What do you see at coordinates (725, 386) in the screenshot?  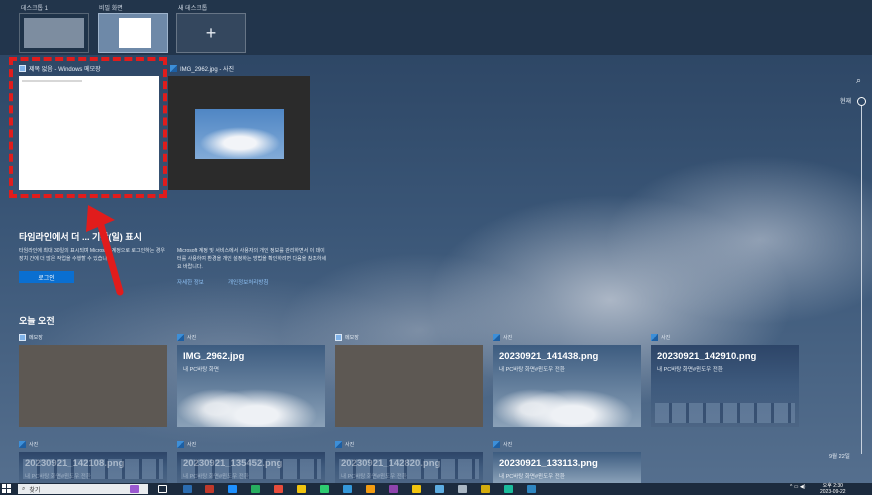 I see `activity-card: 20230921_142910.png 내 PC바탕 화면#윈도우 전환` at bounding box center [725, 386].